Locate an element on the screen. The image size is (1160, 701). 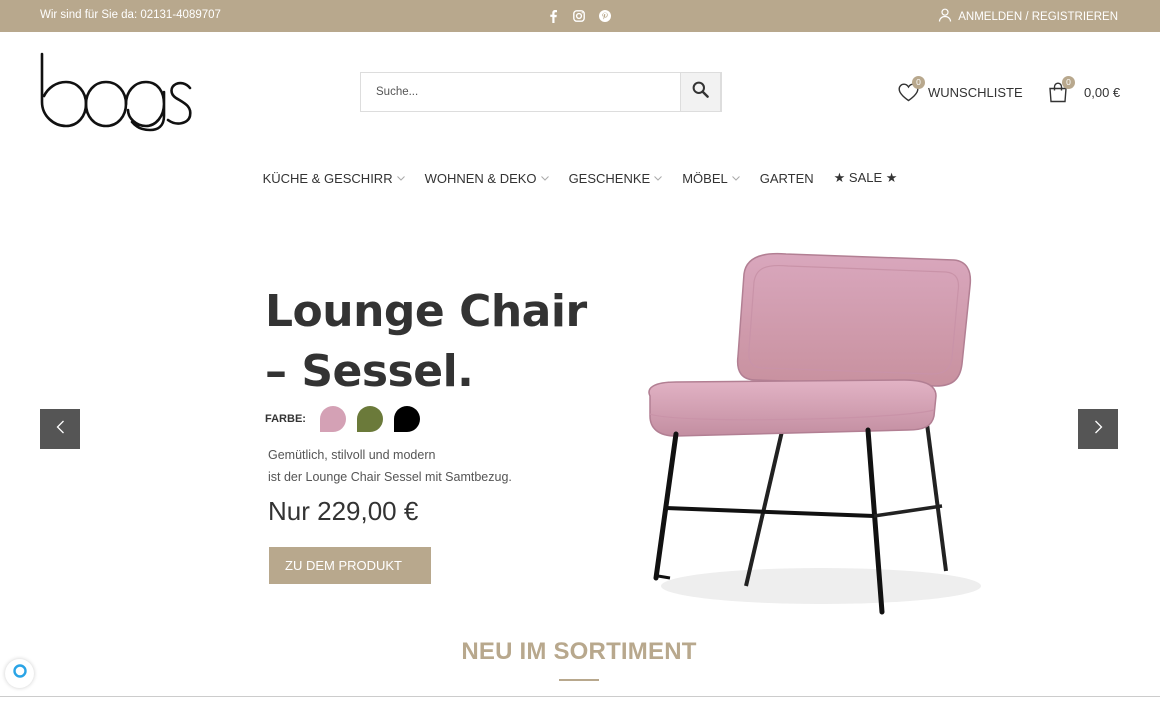
section-divider is located at coordinates (580, 696).